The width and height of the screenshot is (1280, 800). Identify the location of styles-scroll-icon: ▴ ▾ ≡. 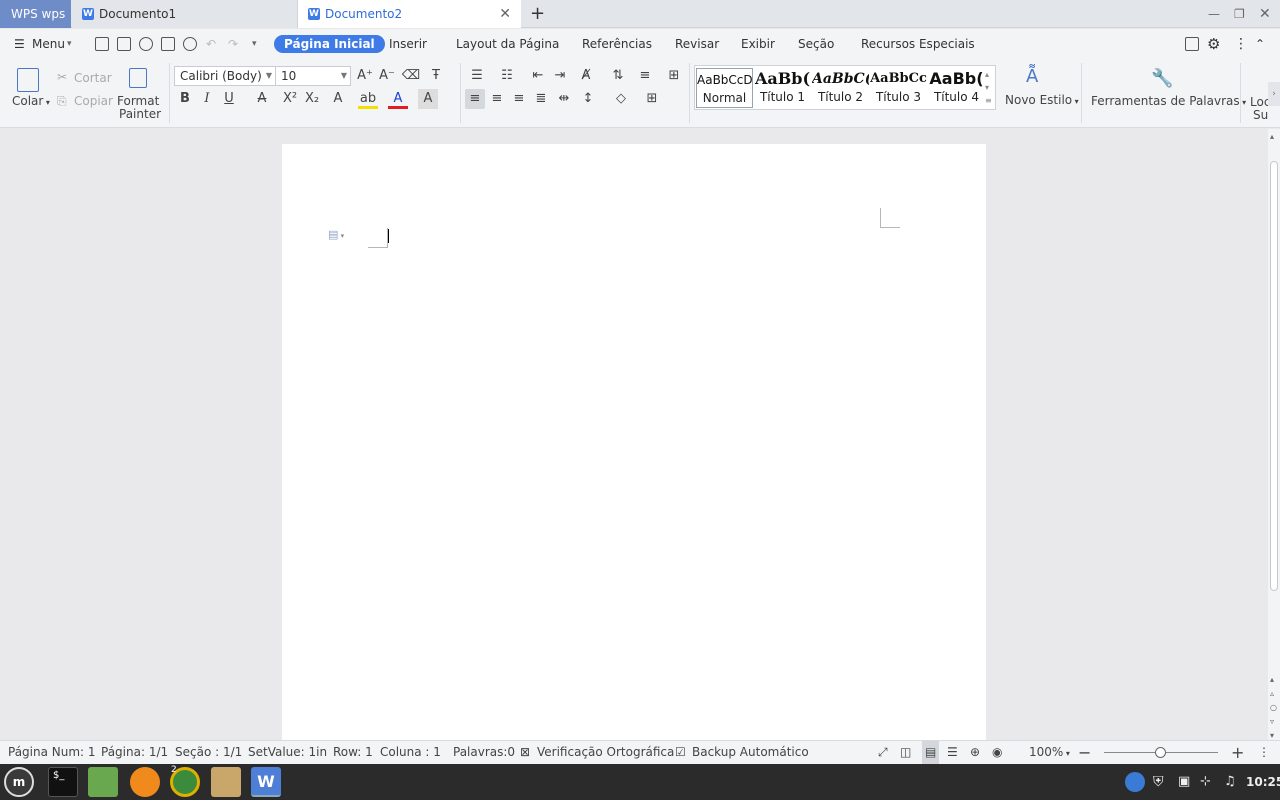
(988, 87).